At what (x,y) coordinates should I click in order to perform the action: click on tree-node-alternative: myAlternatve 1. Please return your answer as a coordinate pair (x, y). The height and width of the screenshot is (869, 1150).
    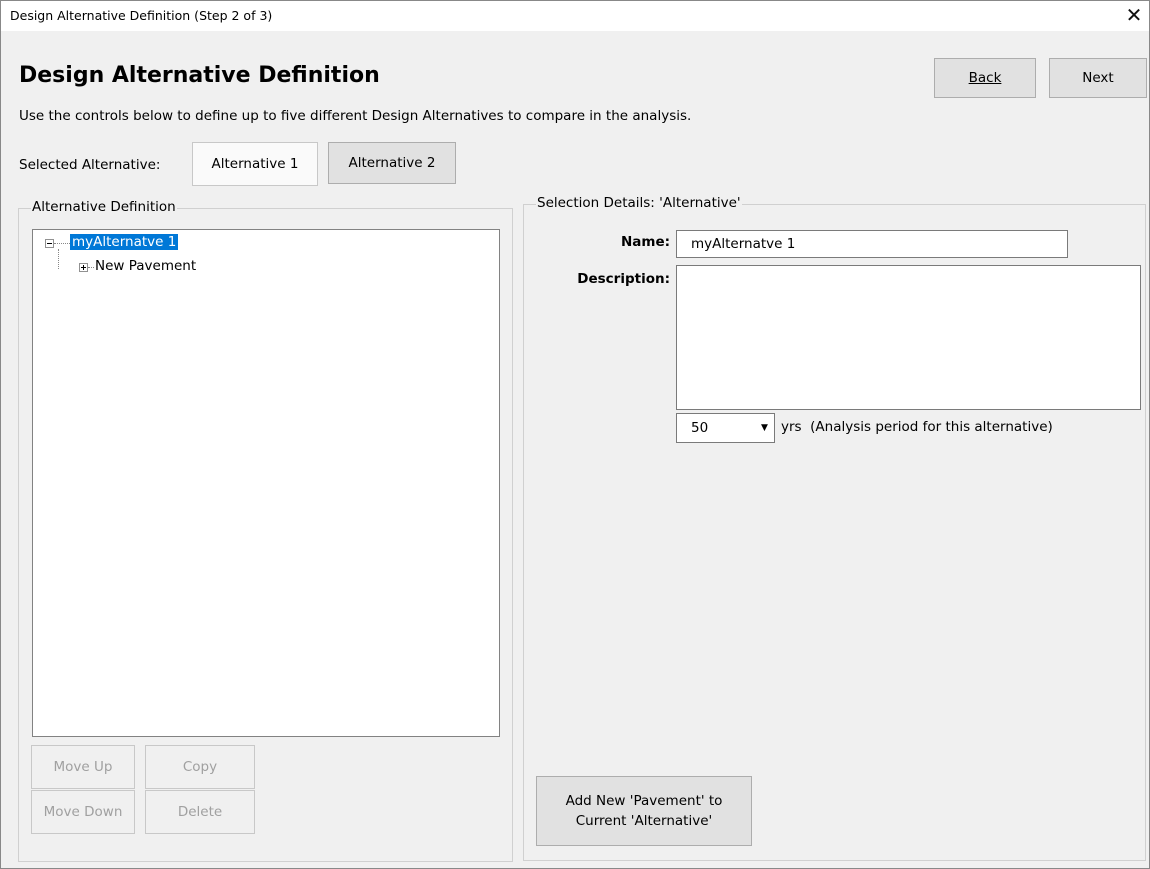
    Looking at the image, I should click on (124, 242).